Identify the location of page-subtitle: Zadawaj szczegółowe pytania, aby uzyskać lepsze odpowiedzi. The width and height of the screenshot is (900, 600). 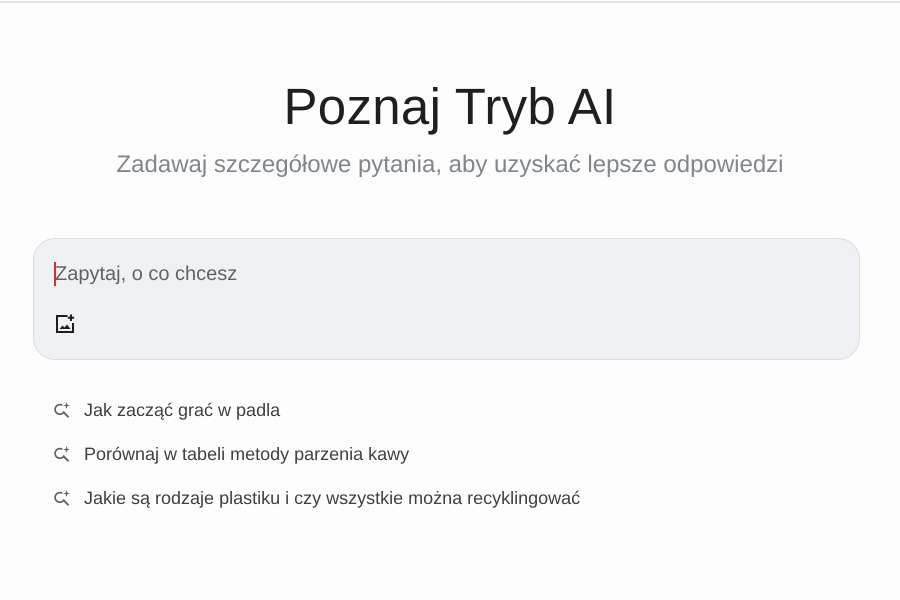
(450, 165).